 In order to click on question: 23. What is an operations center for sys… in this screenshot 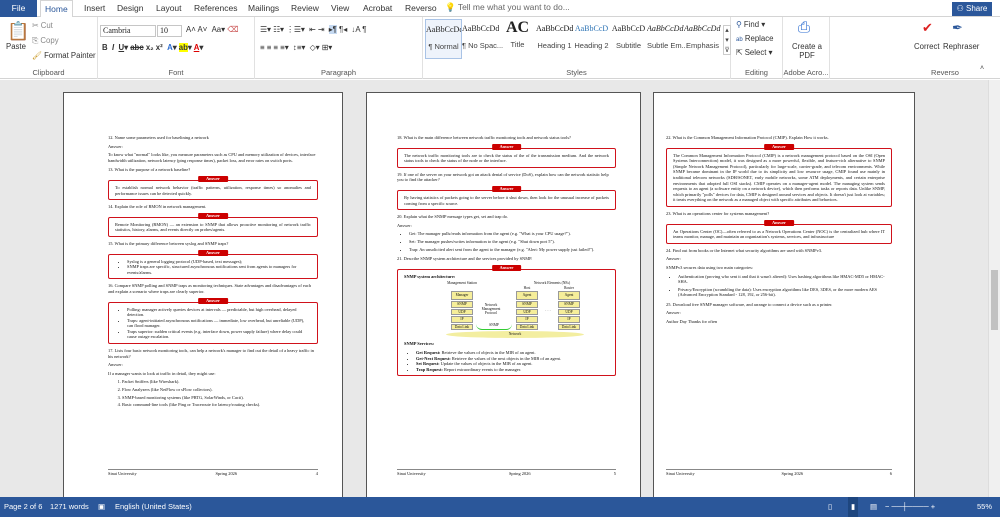, I will do `click(718, 213)`.